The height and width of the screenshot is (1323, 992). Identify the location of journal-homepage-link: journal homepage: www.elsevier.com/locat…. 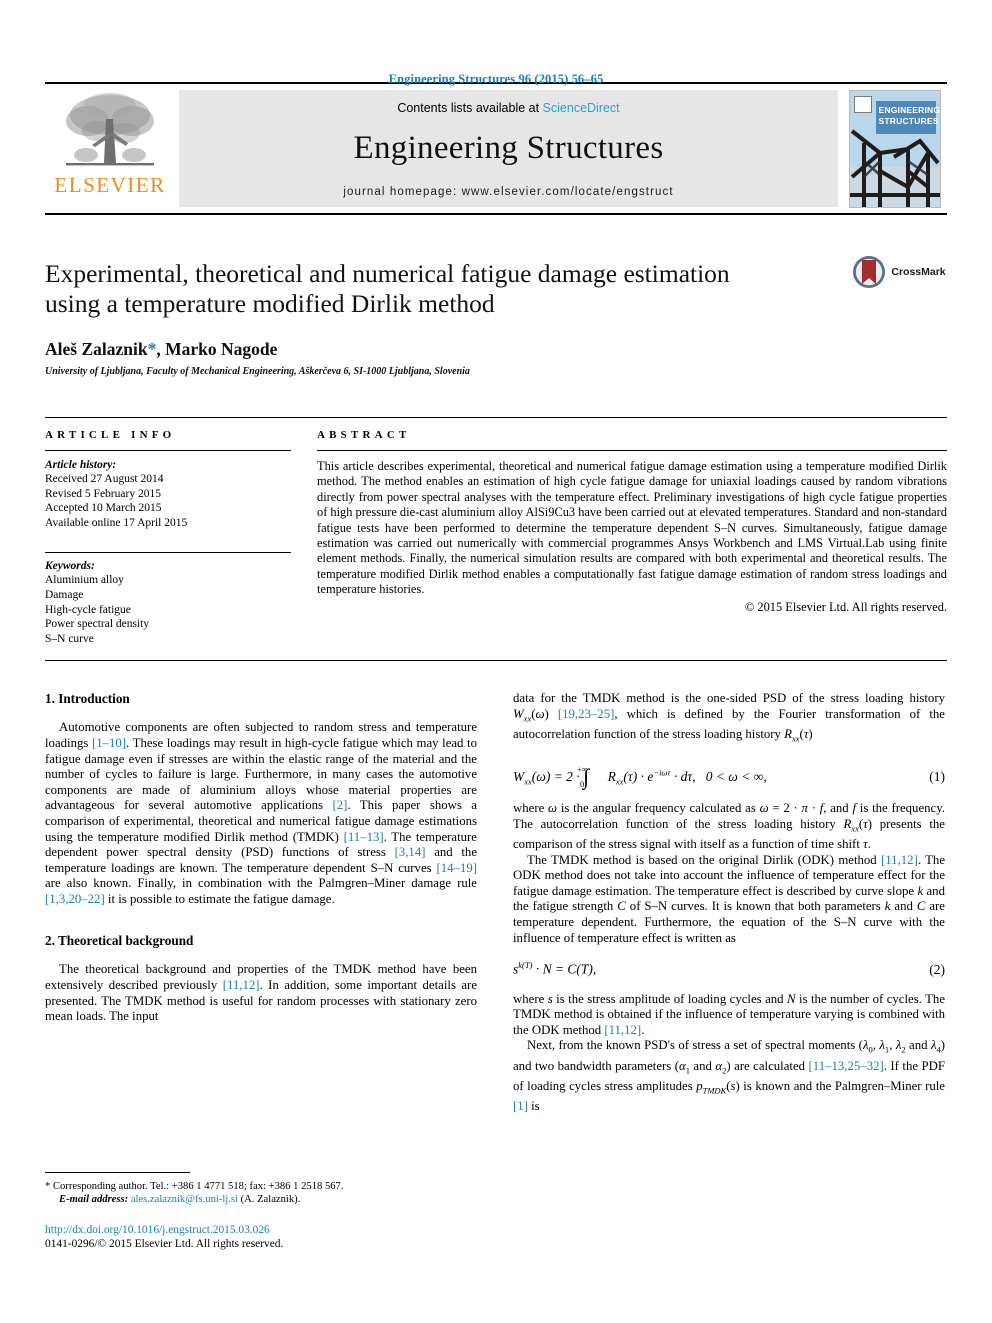
(508, 192).